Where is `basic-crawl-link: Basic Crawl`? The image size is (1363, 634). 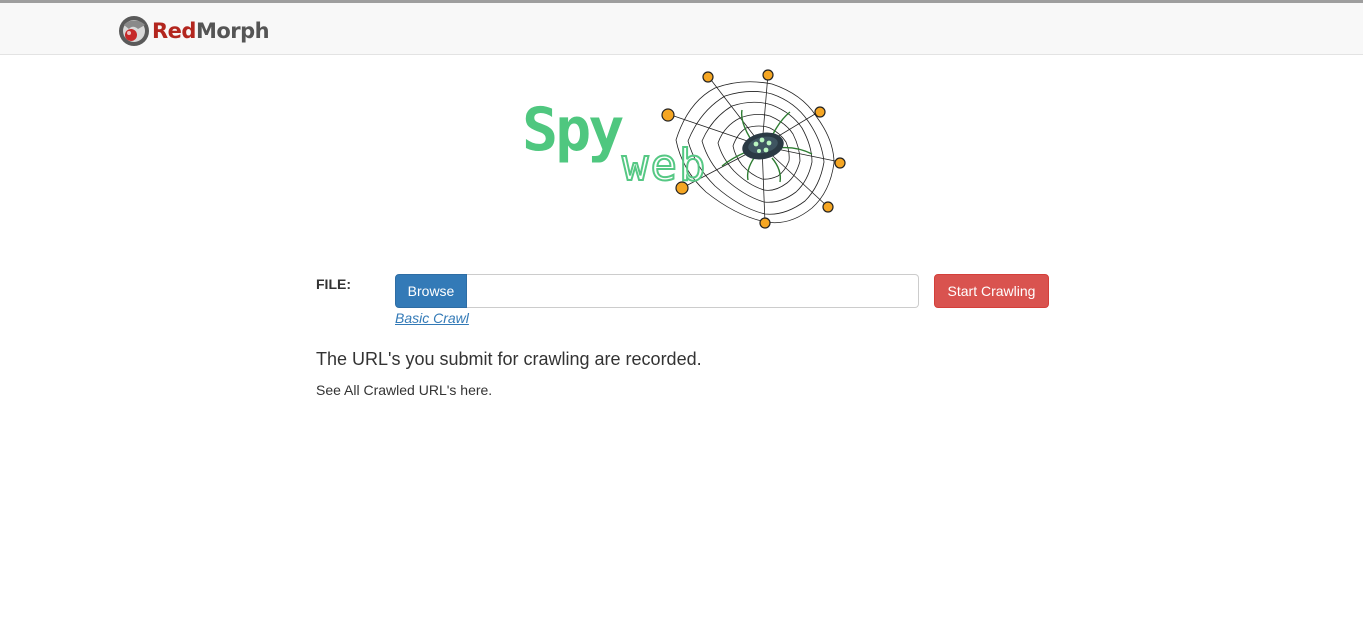 basic-crawl-link: Basic Crawl is located at coordinates (432, 318).